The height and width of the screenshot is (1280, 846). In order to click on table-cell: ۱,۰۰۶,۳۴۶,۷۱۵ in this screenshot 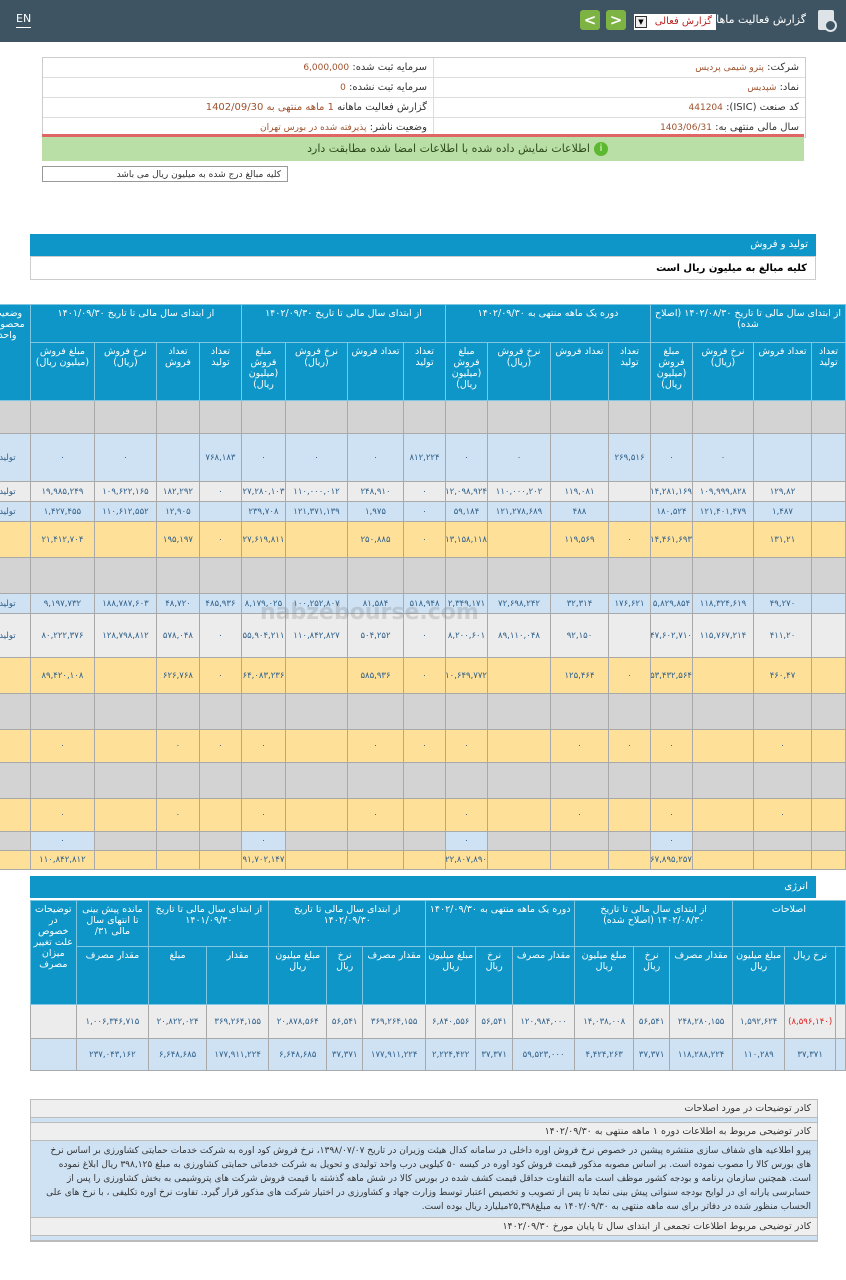, I will do `click(112, 1021)`.